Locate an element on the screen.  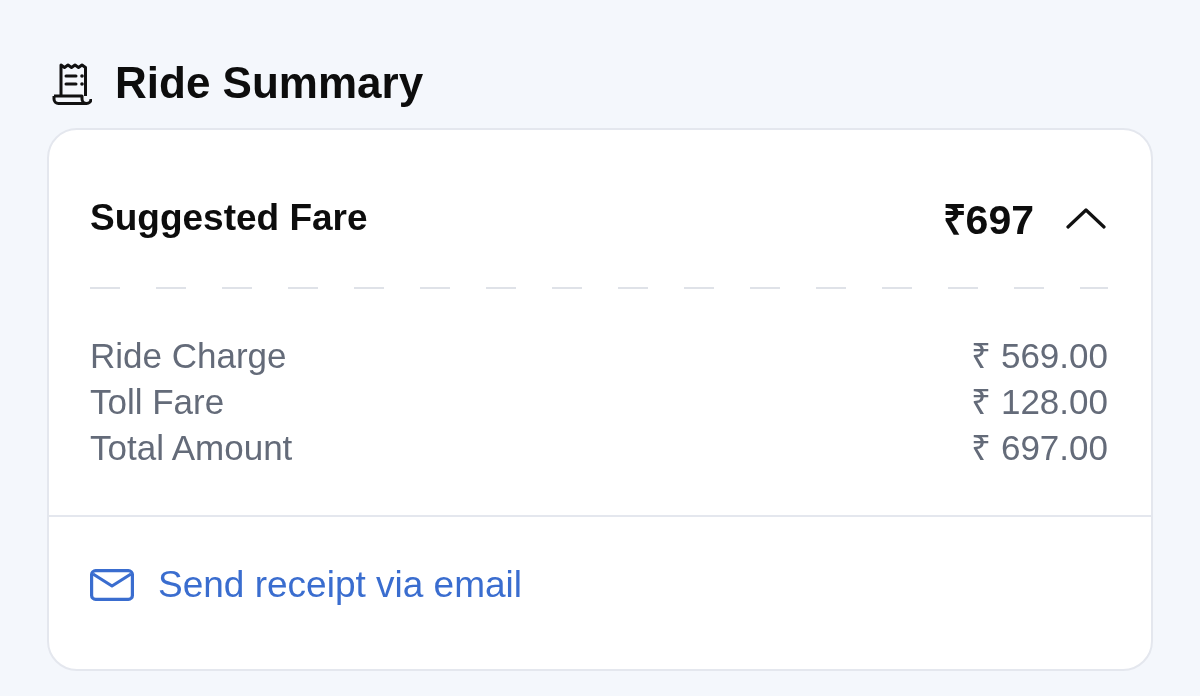
mail-icon is located at coordinates (112, 585).